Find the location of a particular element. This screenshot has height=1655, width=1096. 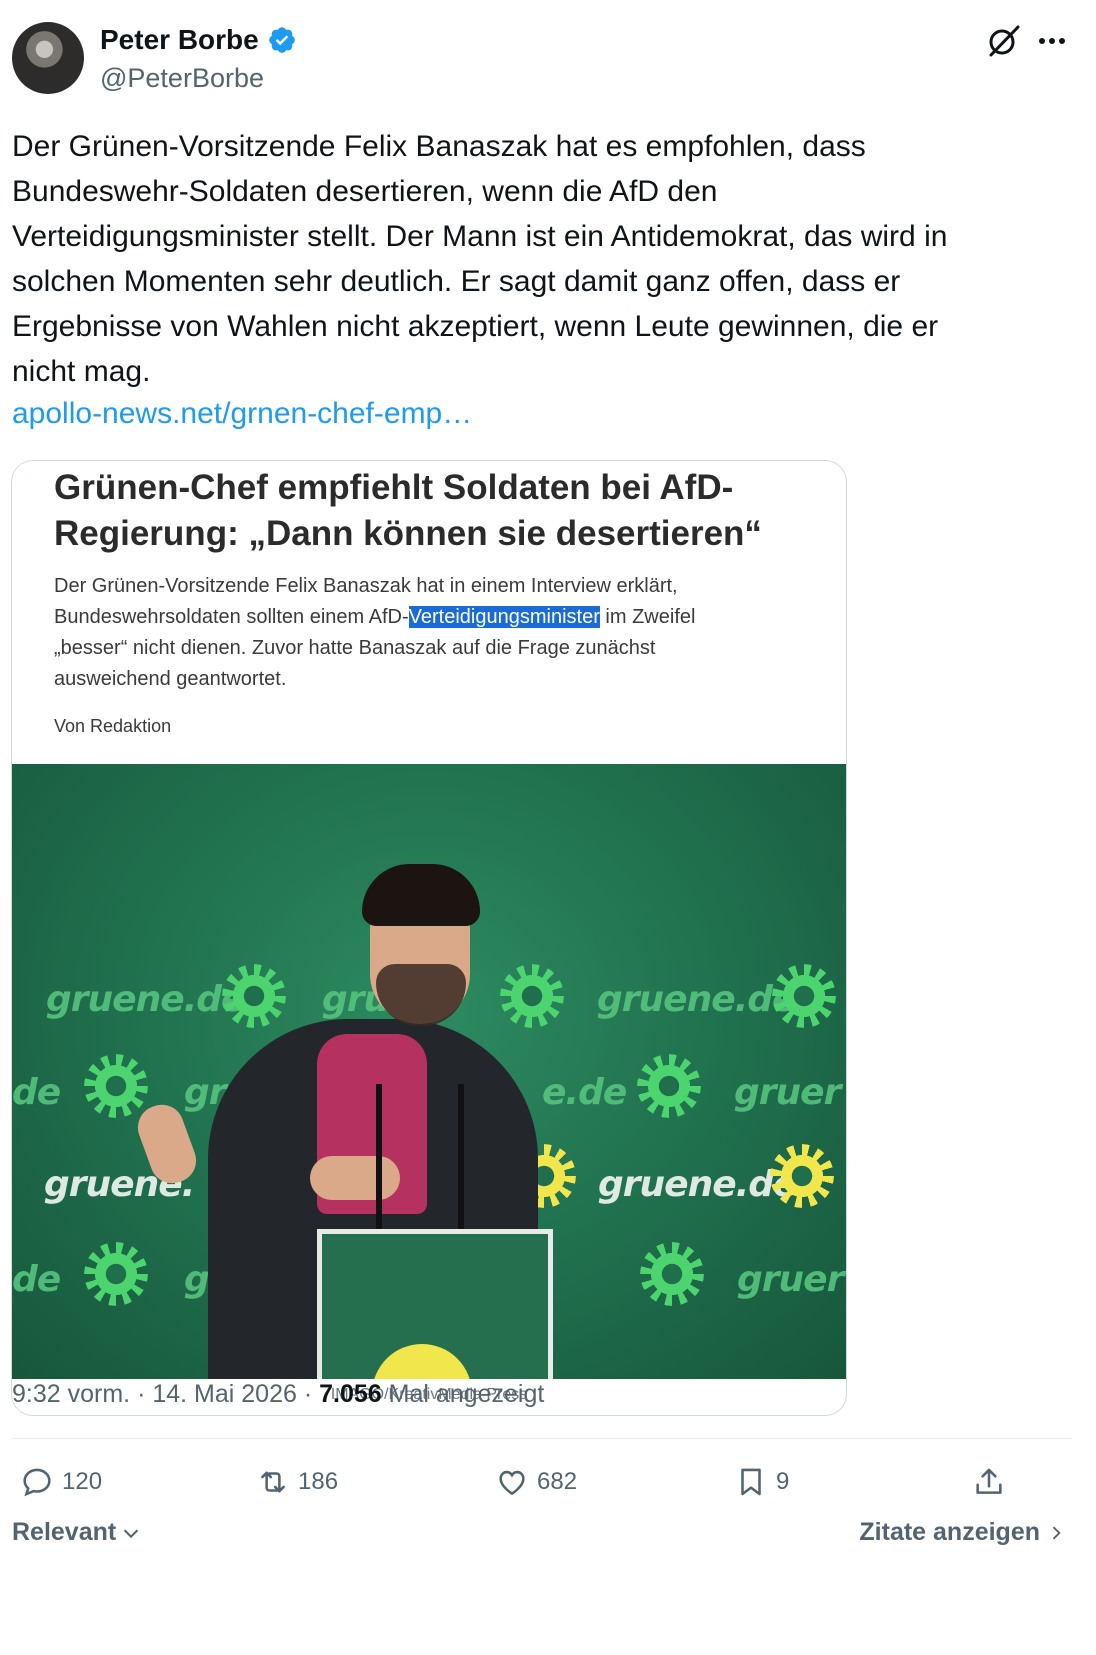

author-display-name: Peter Borbe is located at coordinates (179, 40).